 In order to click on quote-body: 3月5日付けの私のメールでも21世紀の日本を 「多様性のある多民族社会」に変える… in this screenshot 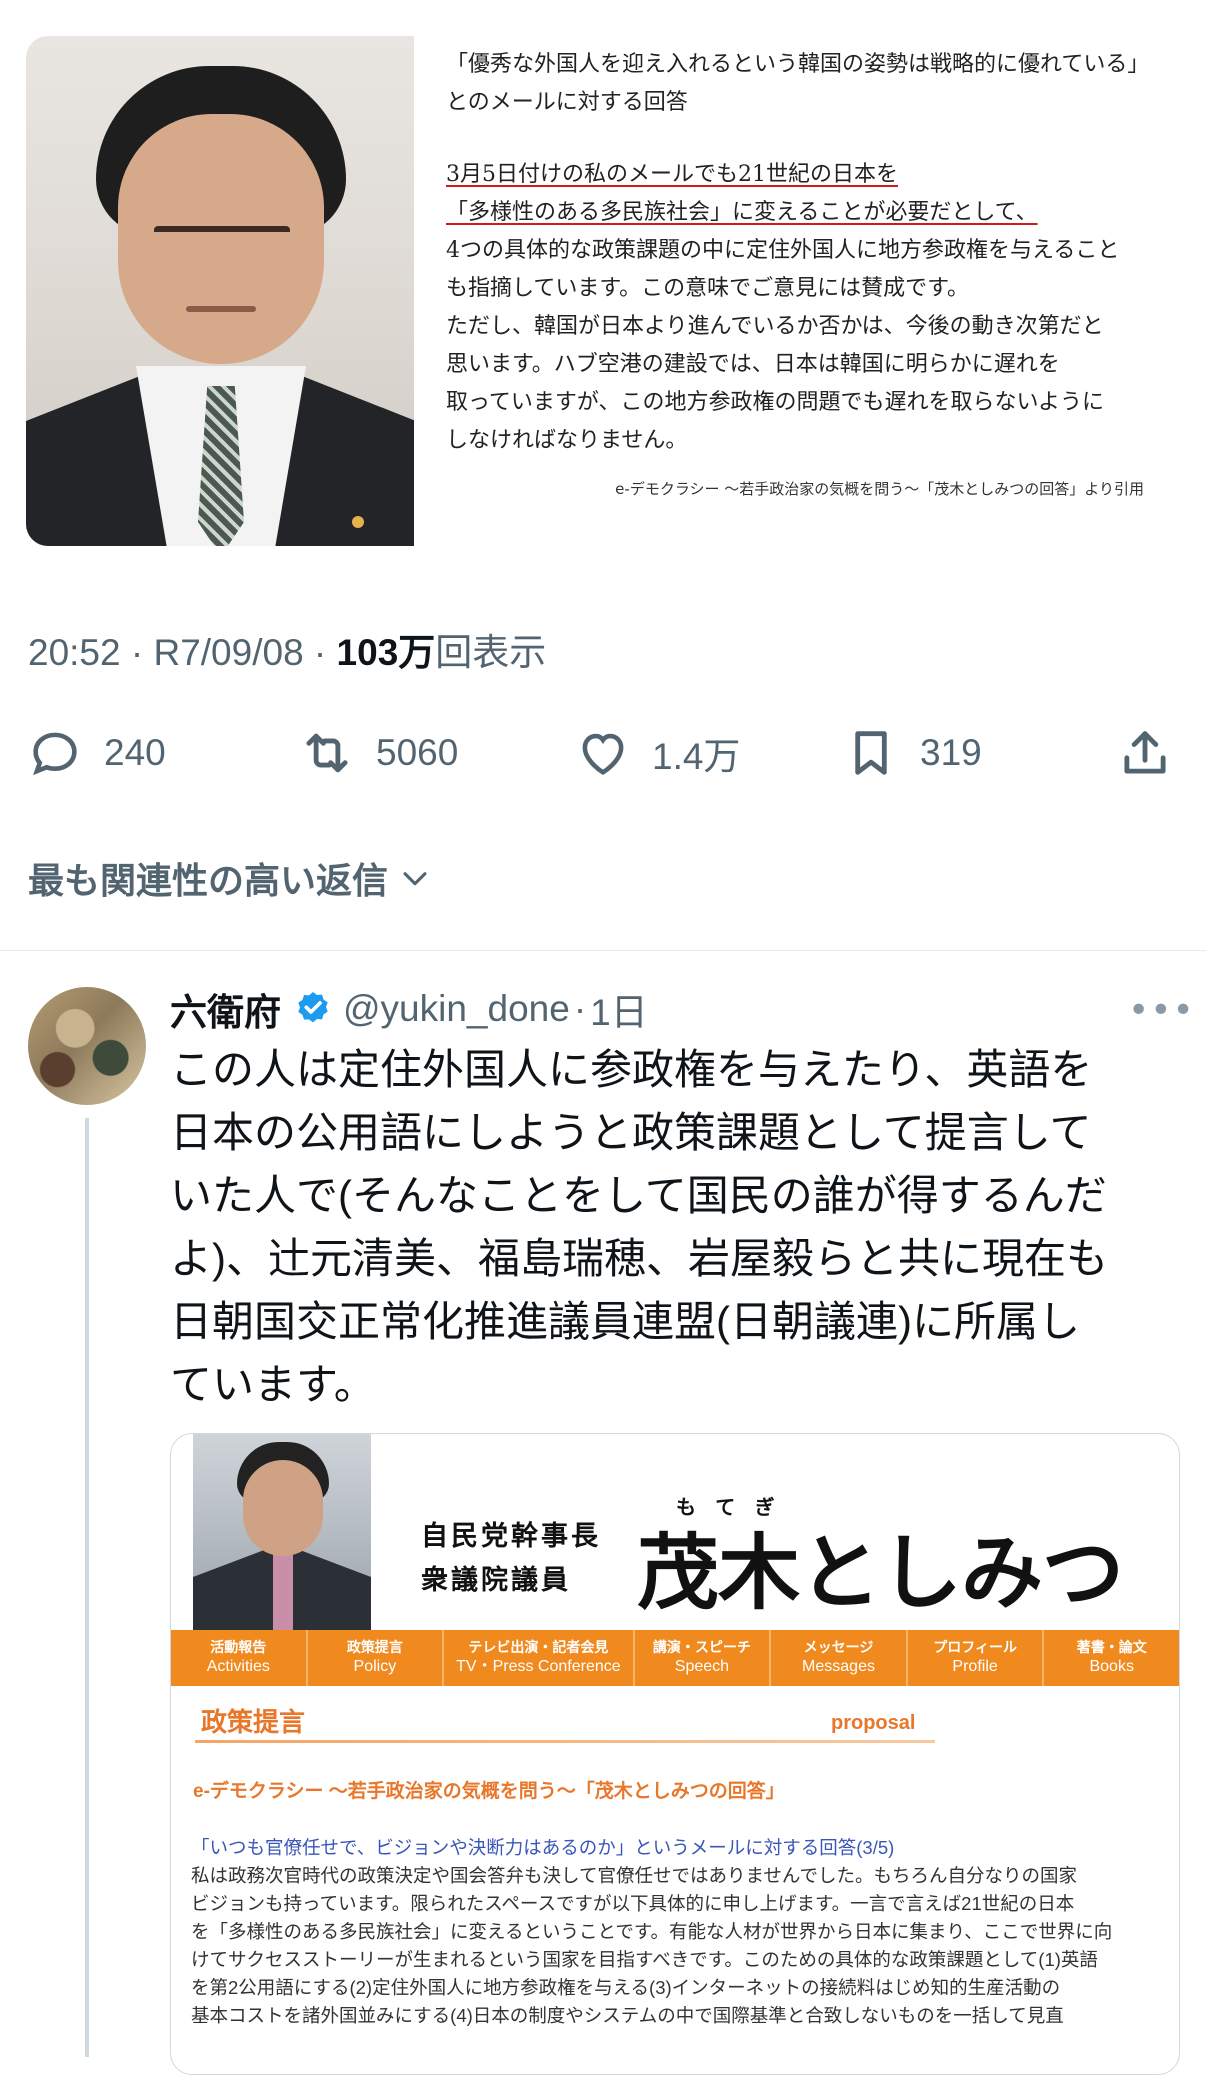, I will do `click(783, 307)`.